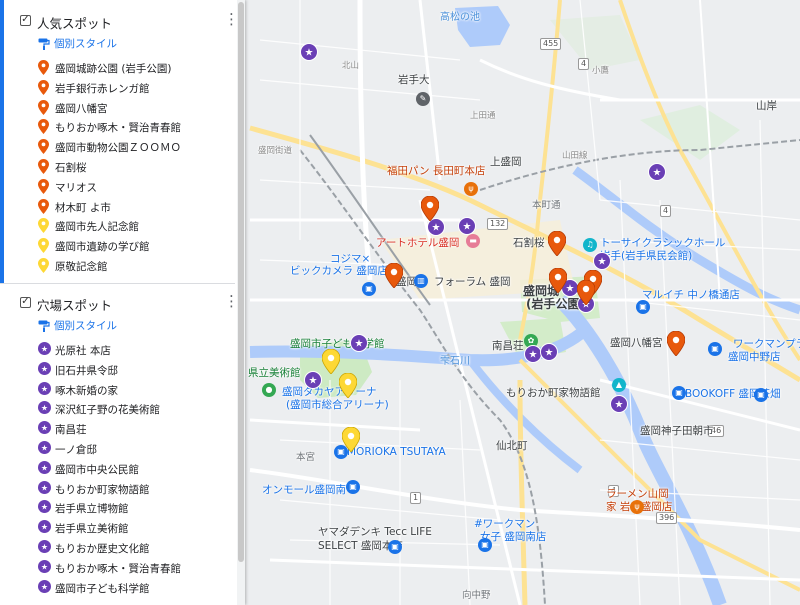 The height and width of the screenshot is (605, 800). I want to click on list-item: ★ 旧石井県令邸, so click(117, 370).